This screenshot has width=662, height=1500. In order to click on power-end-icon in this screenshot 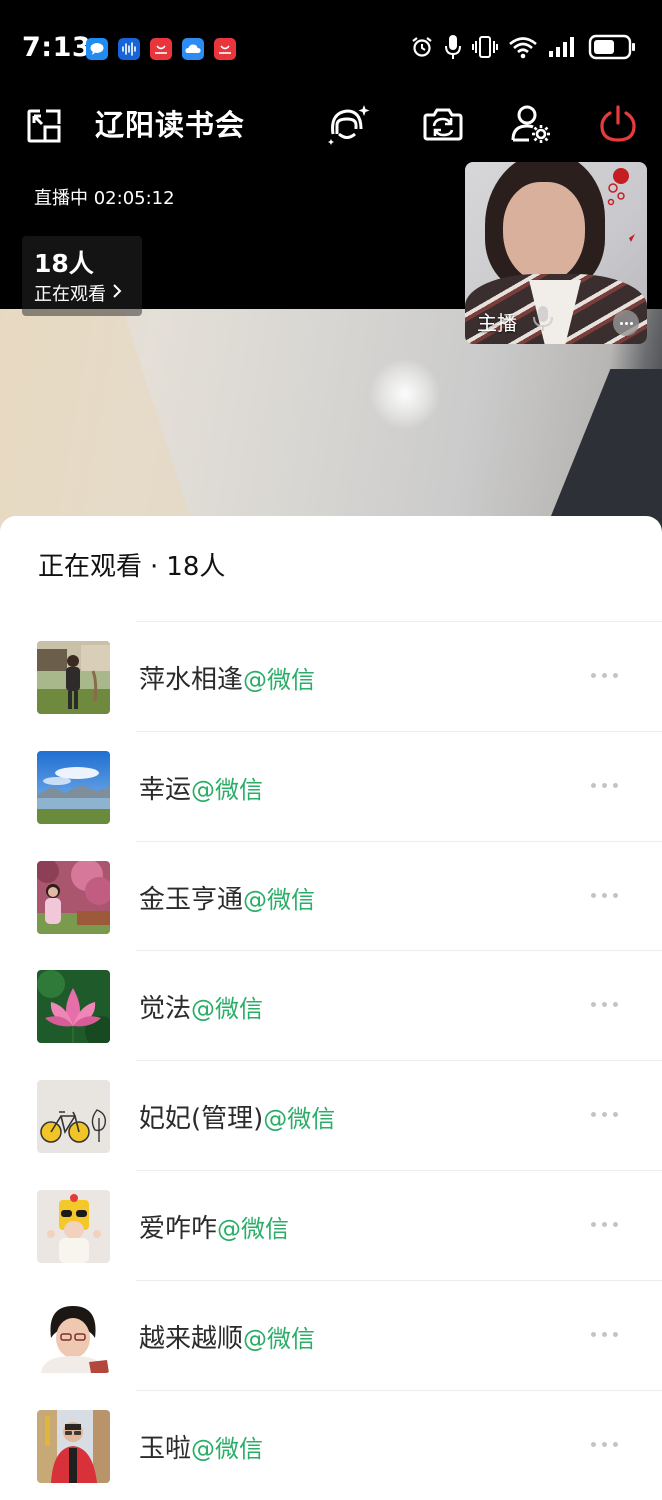, I will do `click(618, 126)`.